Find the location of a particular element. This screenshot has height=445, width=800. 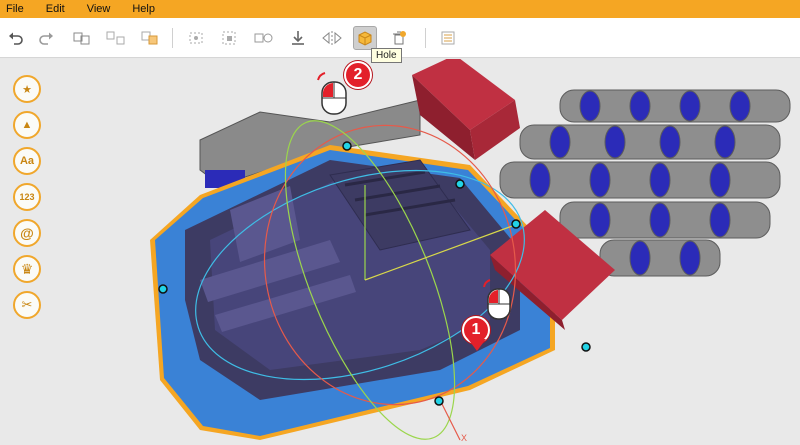

tools-icon: ✂ is located at coordinates (27, 304).